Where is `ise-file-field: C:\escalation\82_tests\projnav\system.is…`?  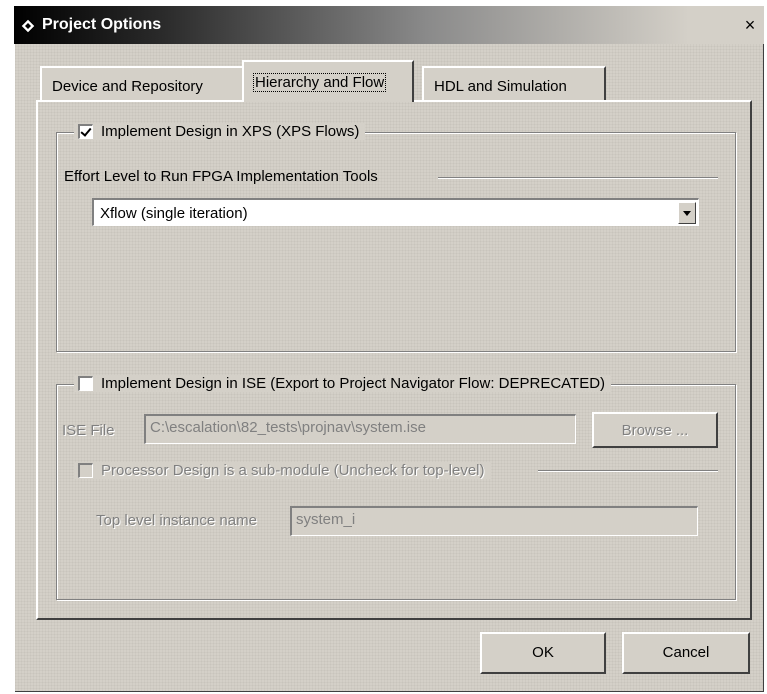
ise-file-field: C:\escalation\82_tests\projnav\system.is… is located at coordinates (360, 429).